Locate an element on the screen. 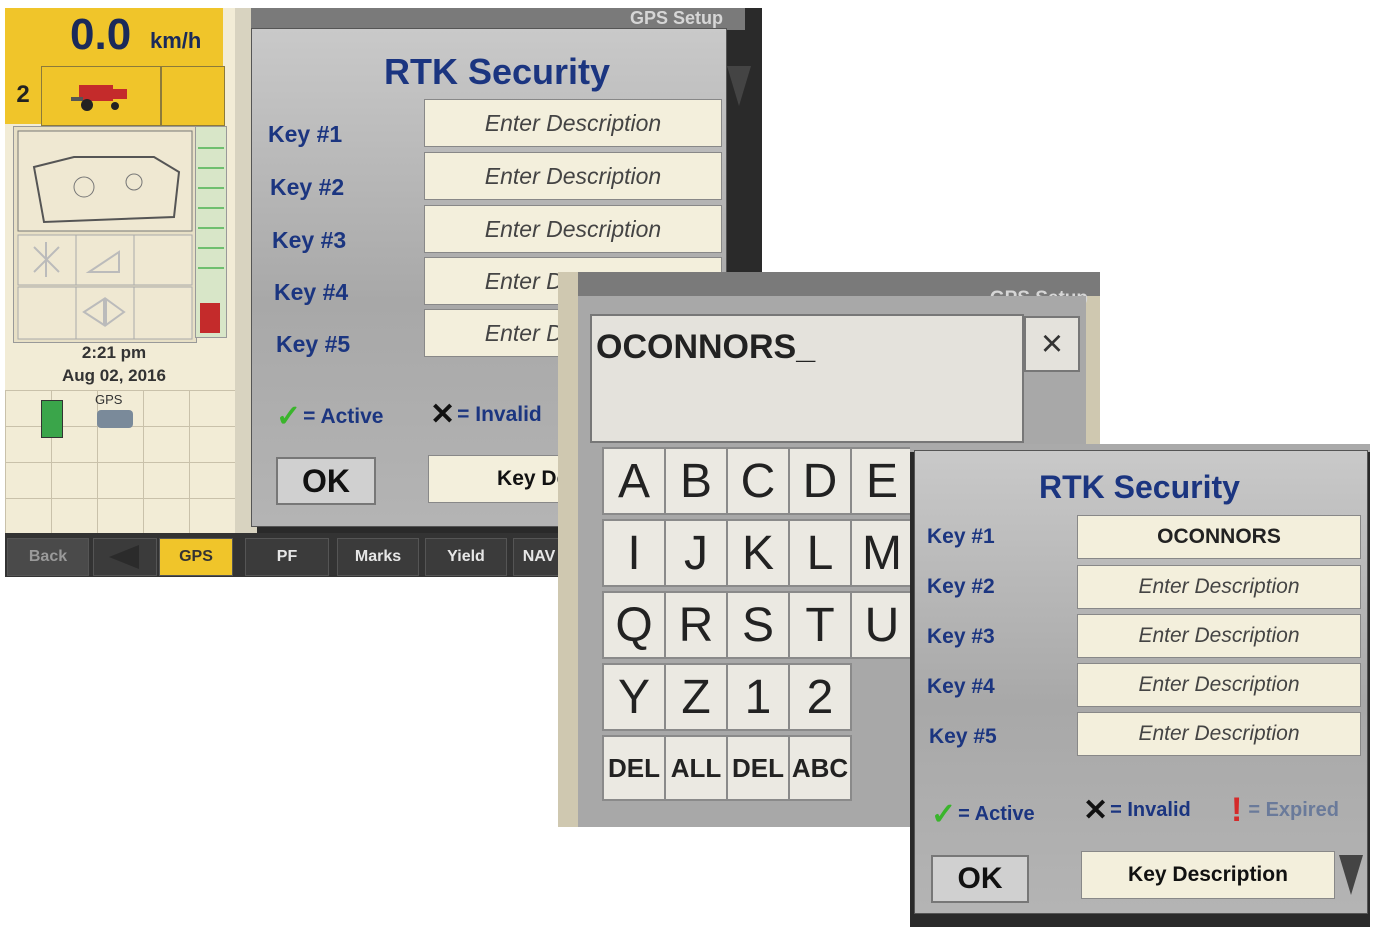 The height and width of the screenshot is (927, 1375). key-b: B is located at coordinates (696, 481).